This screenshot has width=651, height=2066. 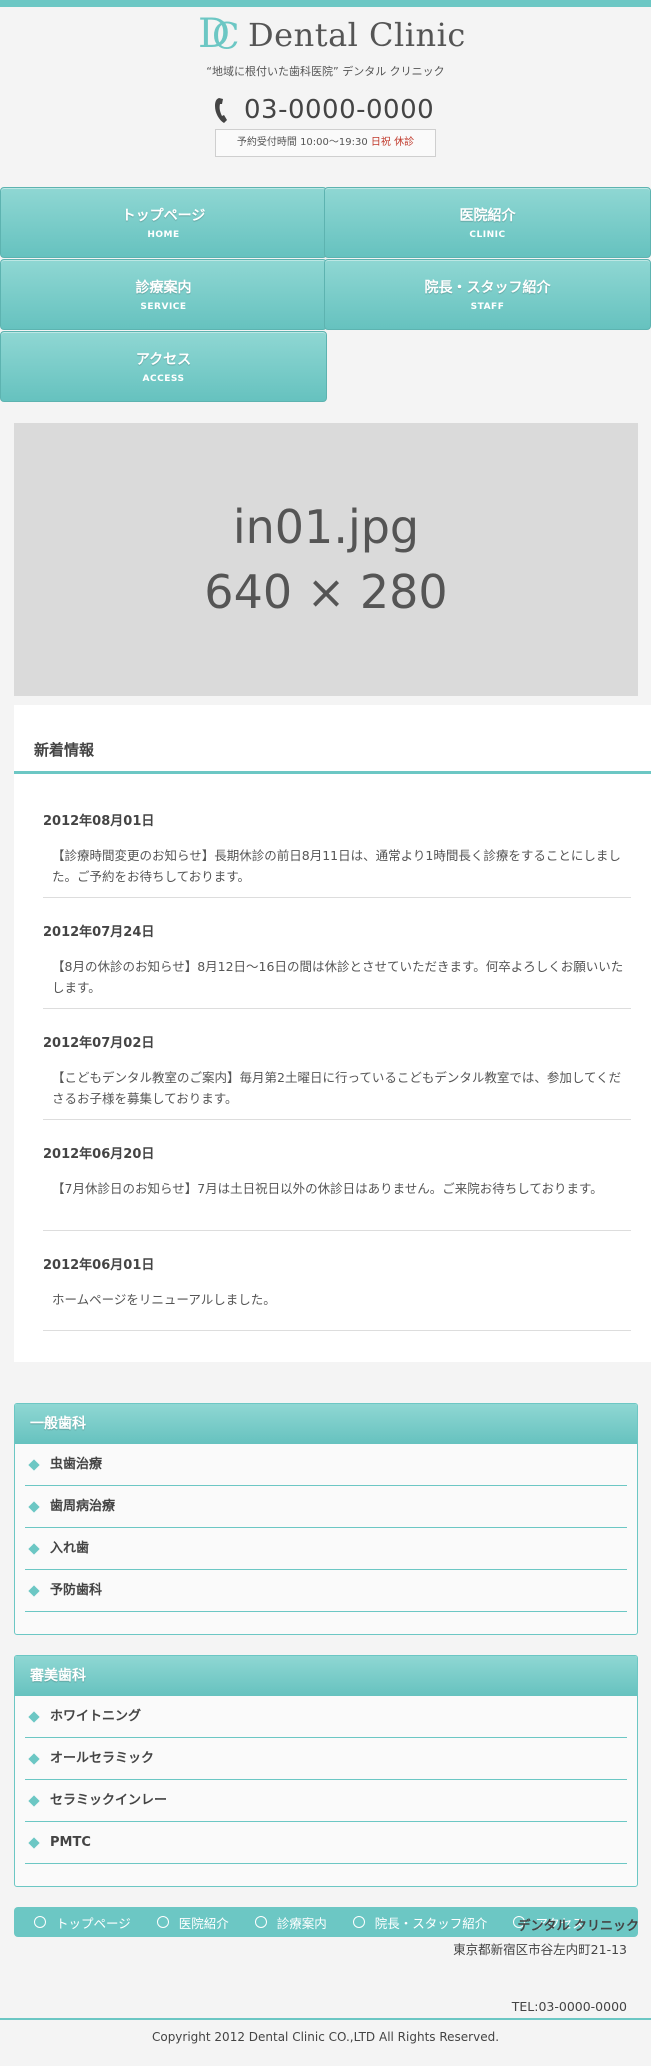 What do you see at coordinates (302, 142) in the screenshot?
I see `hours-label: 予約受付時間 10:00〜19:30` at bounding box center [302, 142].